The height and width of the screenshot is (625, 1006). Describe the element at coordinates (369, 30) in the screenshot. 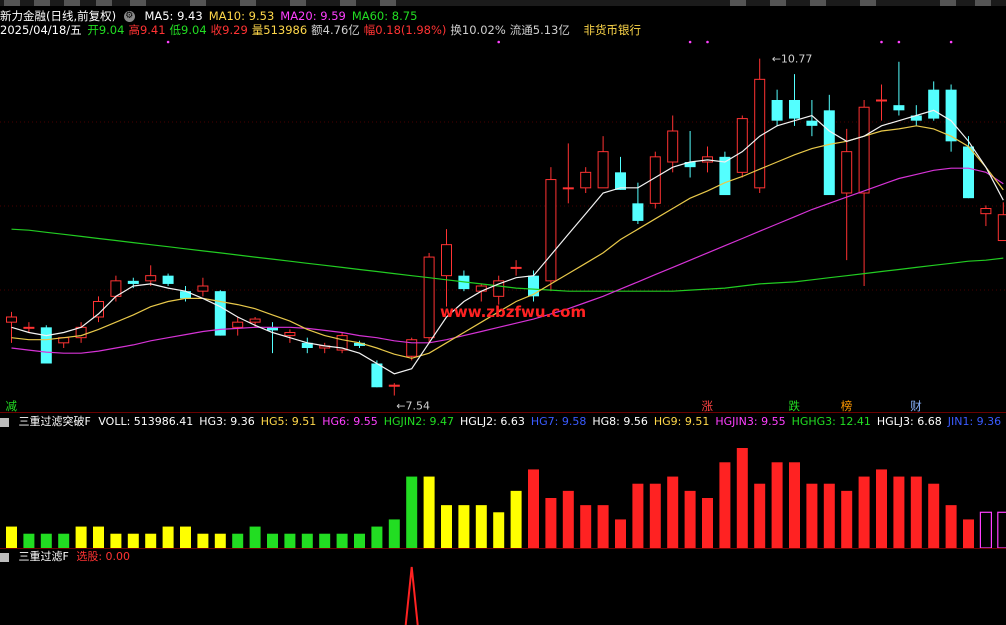

I see `quote-item-label: 幅` at that location.